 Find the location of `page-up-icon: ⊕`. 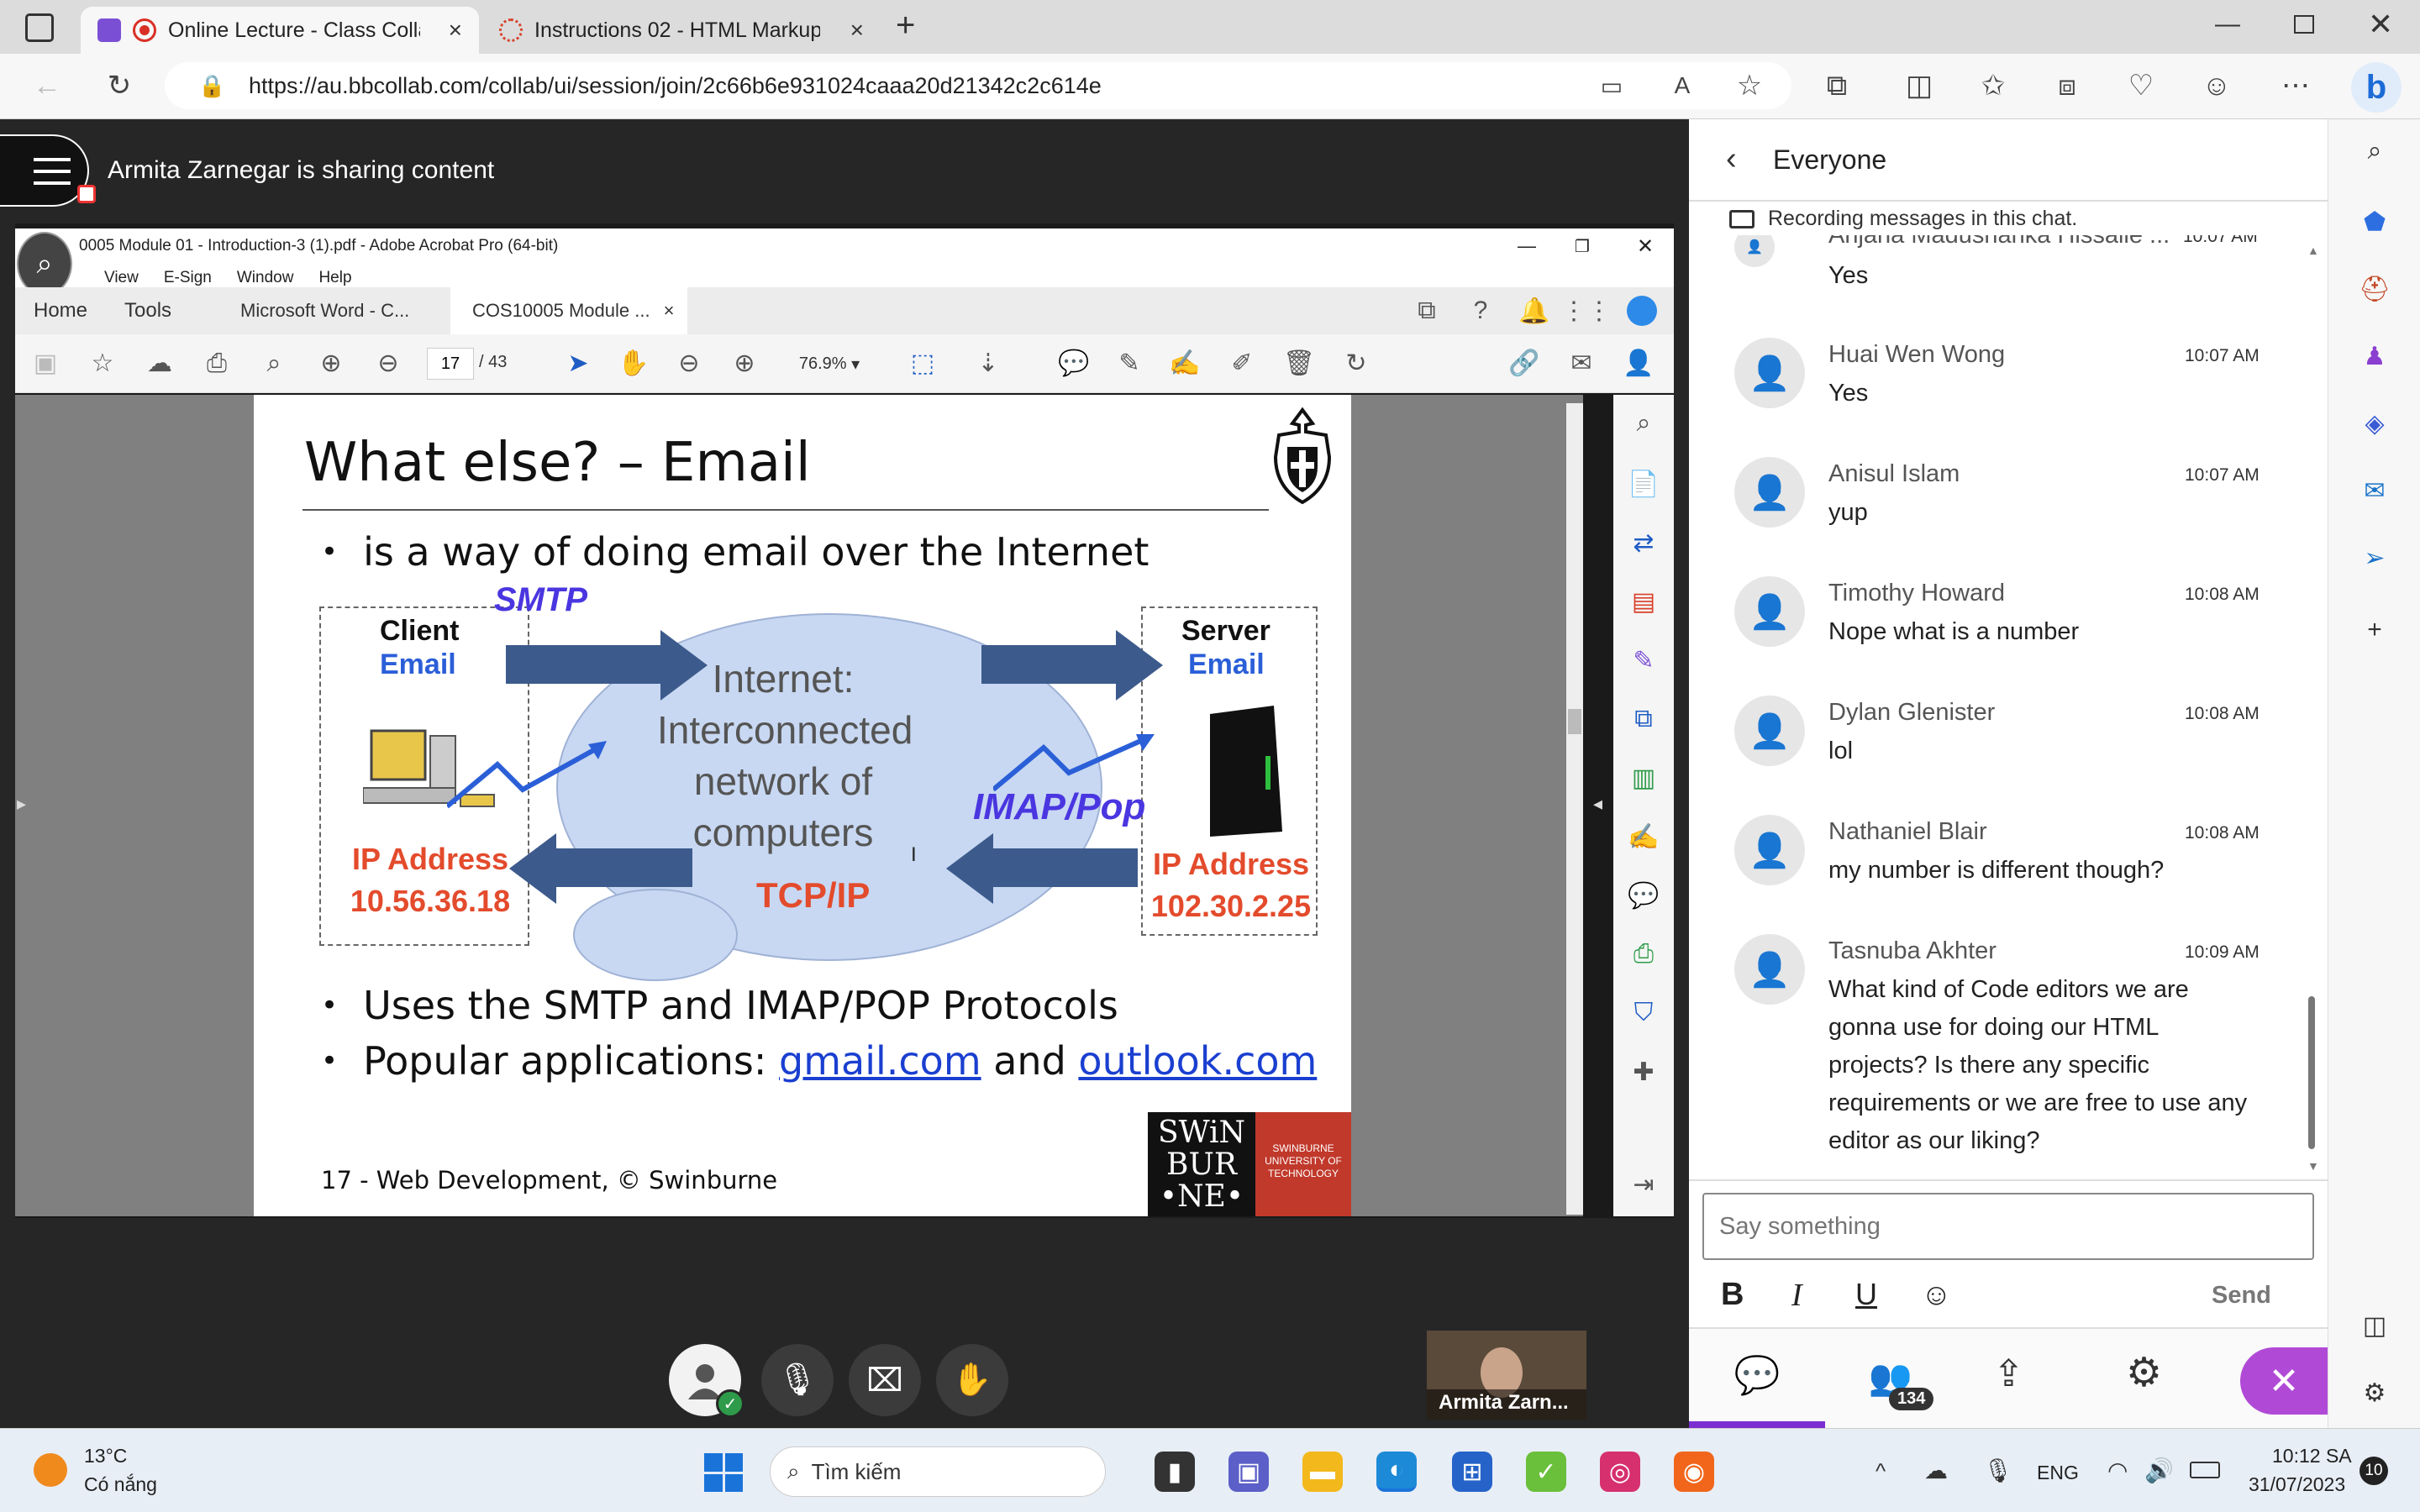

page-up-icon: ⊕ is located at coordinates (331, 364).